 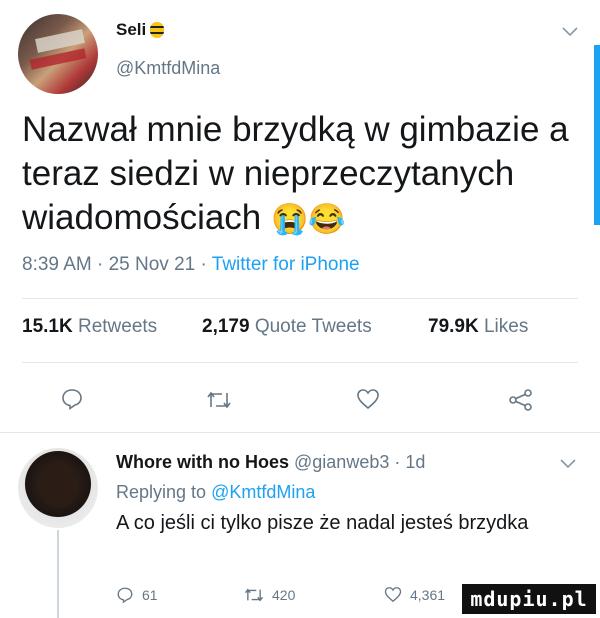 I want to click on watermark-text: mdupiu.pl, so click(x=529, y=599).